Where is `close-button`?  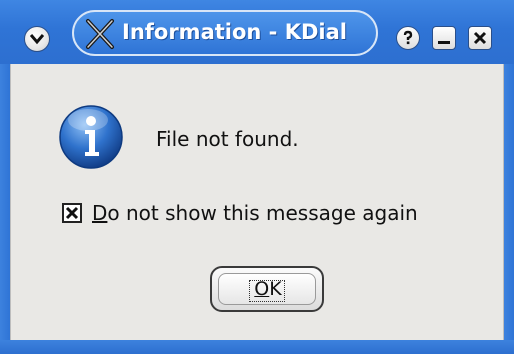
close-button is located at coordinates (480, 38).